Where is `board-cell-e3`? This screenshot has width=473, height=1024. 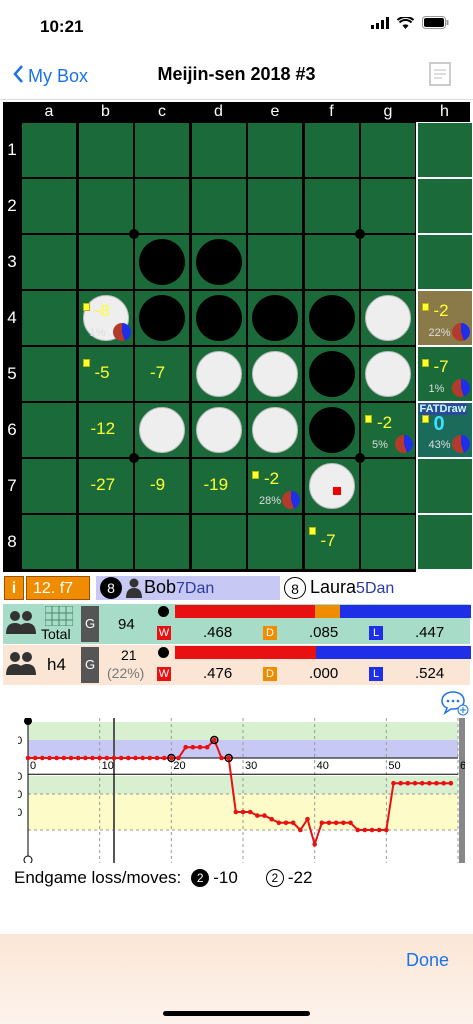 board-cell-e3 is located at coordinates (275, 262).